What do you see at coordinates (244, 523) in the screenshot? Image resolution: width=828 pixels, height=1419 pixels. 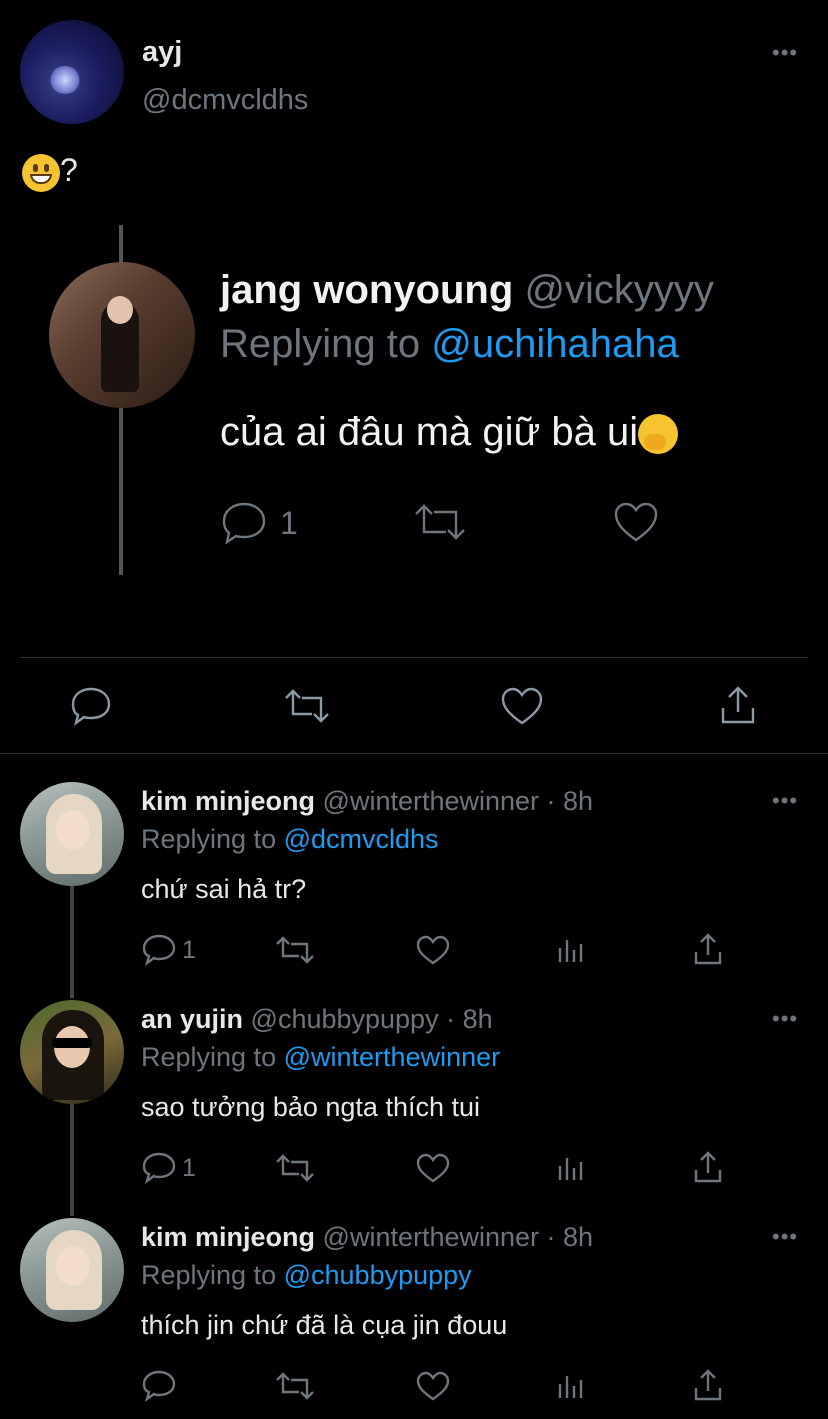 I see `quoted-reply-icon` at bounding box center [244, 523].